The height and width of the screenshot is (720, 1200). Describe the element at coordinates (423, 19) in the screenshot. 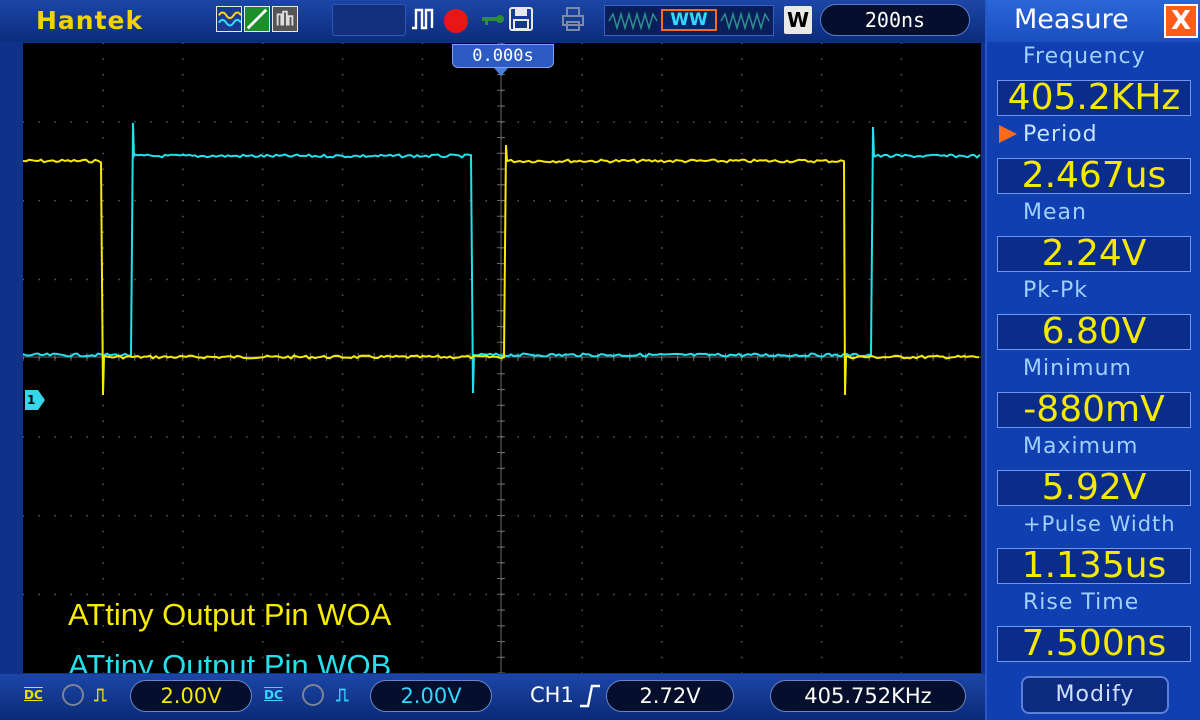

I see `pulse-icon` at that location.